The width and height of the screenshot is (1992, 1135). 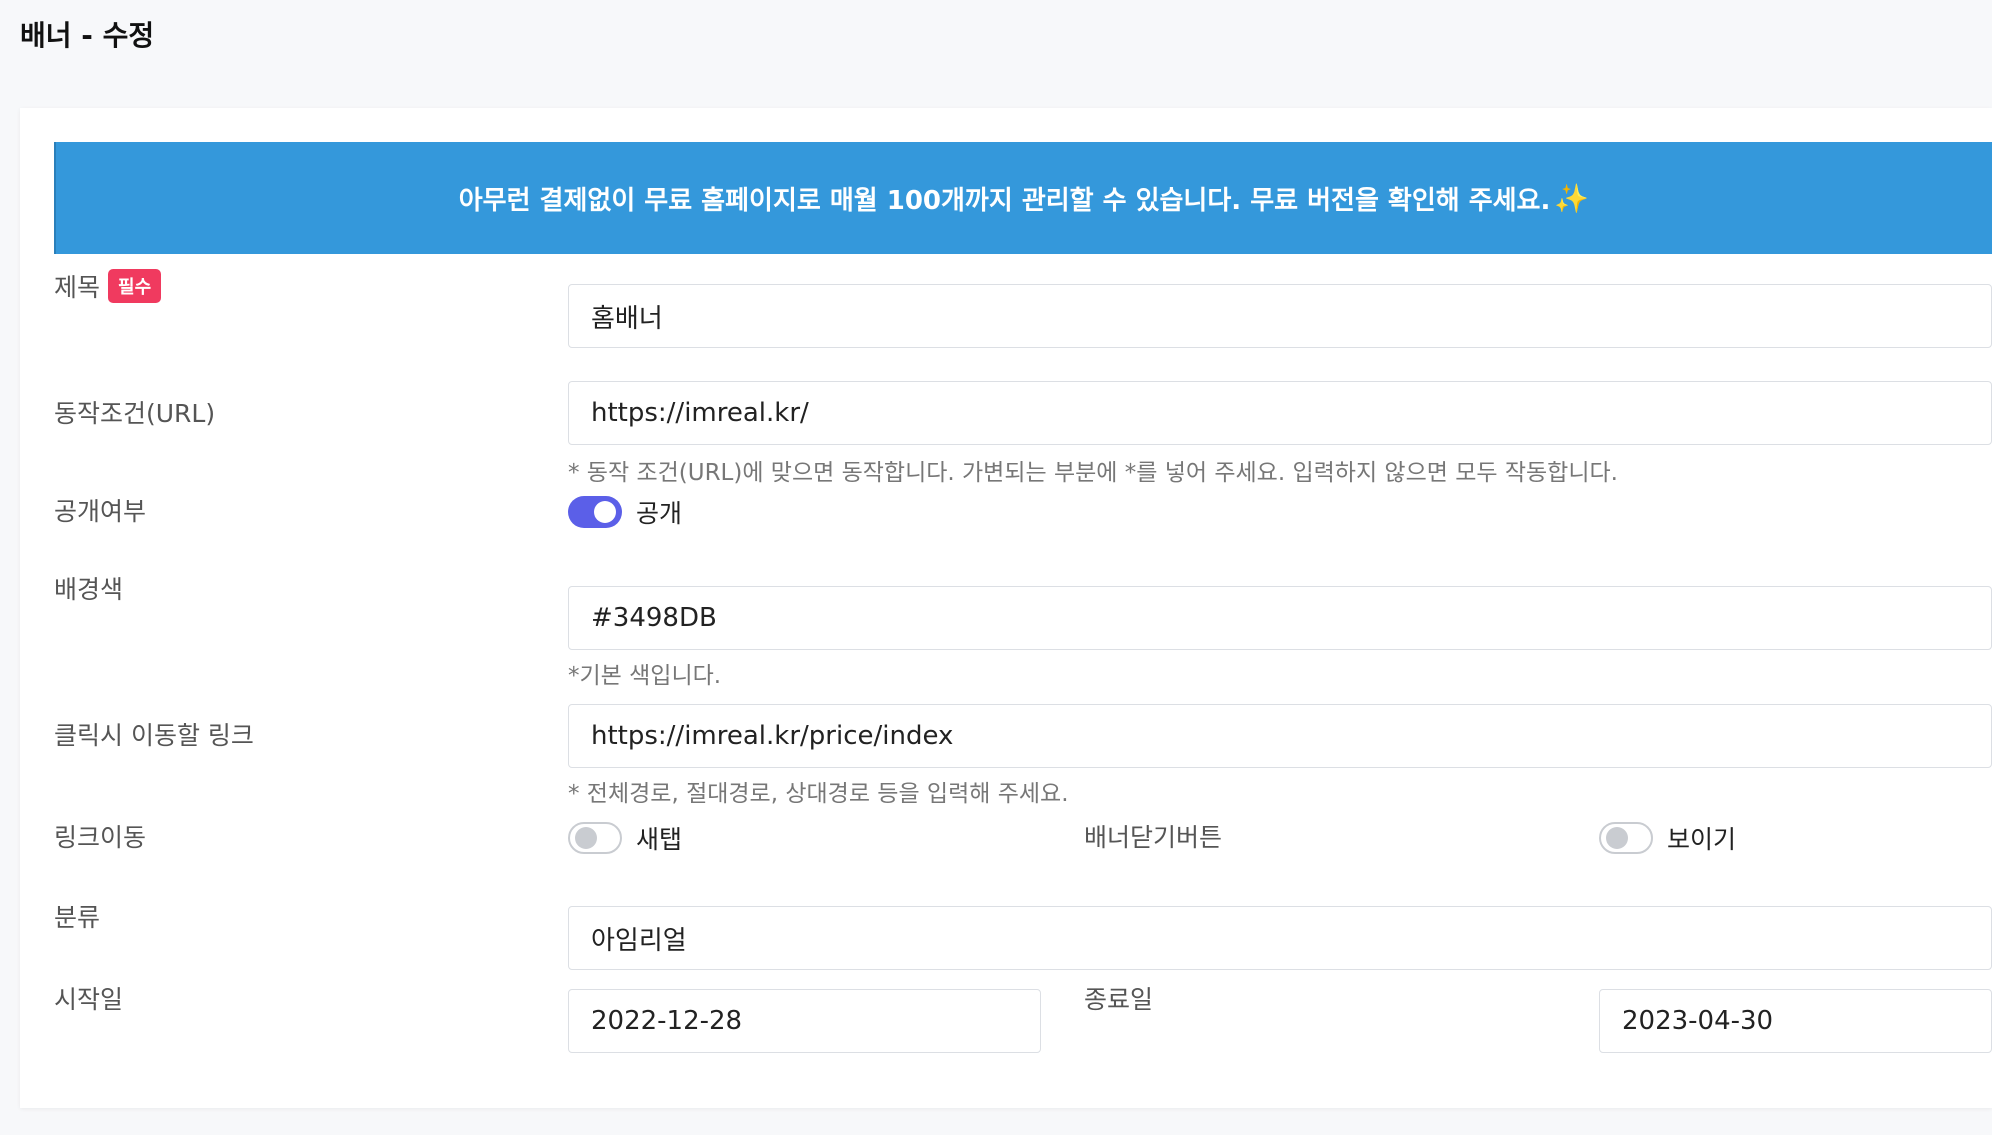 What do you see at coordinates (1280, 618) in the screenshot?
I see `background-color-input: #3498DB` at bounding box center [1280, 618].